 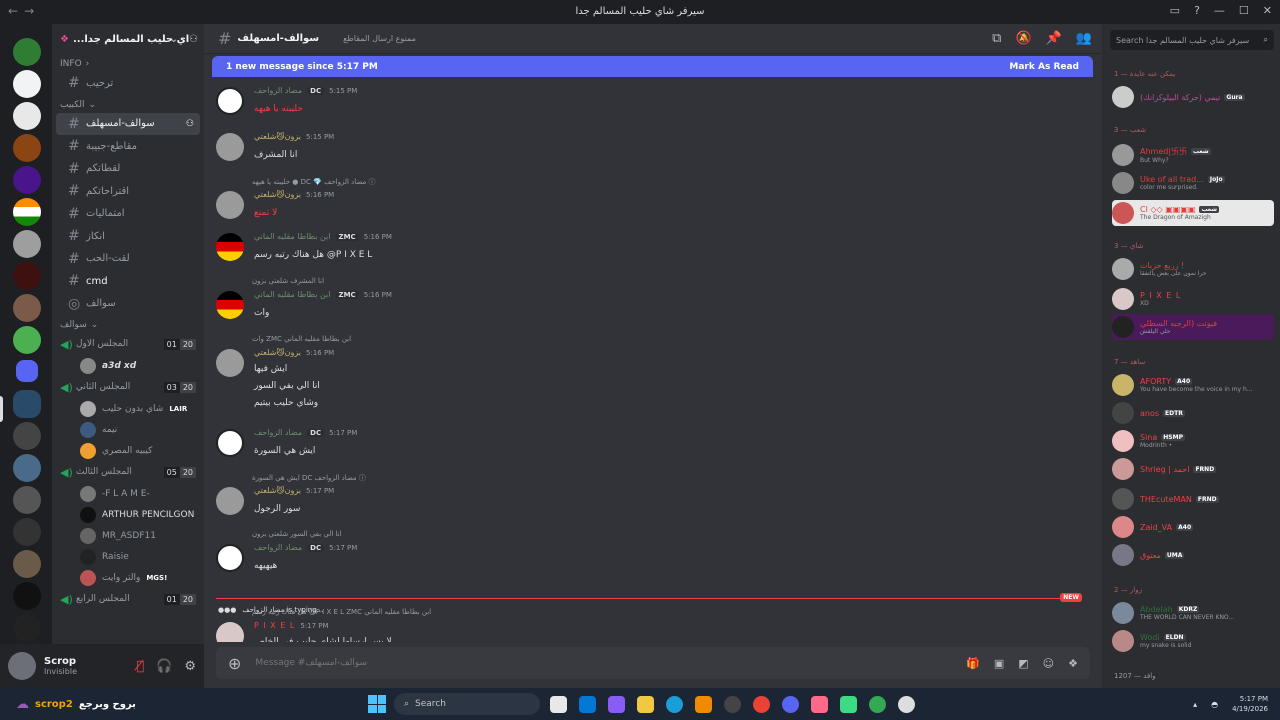 I want to click on channel-topic: ممنوع ارسال المقاطع, so click(x=379, y=38).